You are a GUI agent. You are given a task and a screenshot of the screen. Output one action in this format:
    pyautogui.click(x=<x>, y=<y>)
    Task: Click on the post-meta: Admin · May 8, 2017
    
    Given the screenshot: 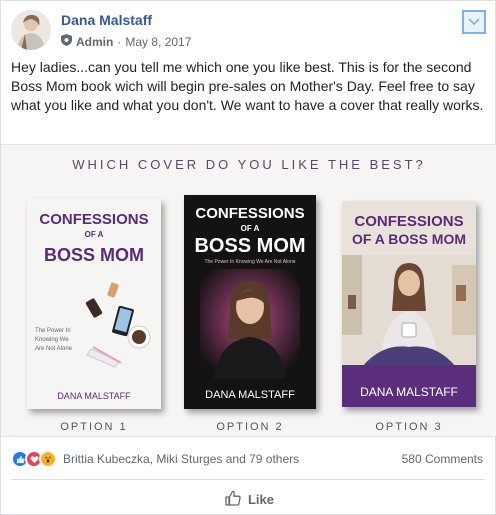 What is the action you would take?
    pyautogui.click(x=126, y=41)
    